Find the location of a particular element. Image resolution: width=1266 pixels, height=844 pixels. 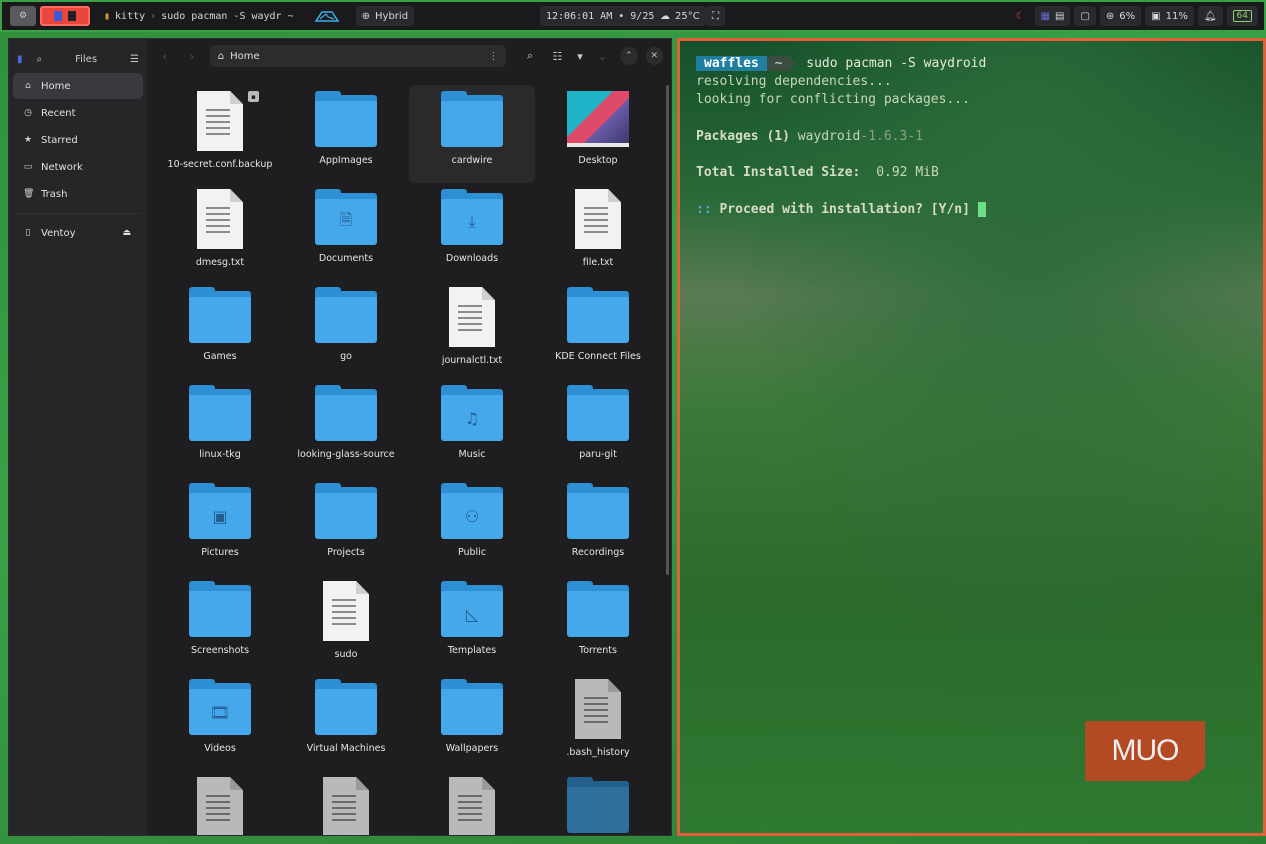

file-item: ♫ Music is located at coordinates (472, 428).